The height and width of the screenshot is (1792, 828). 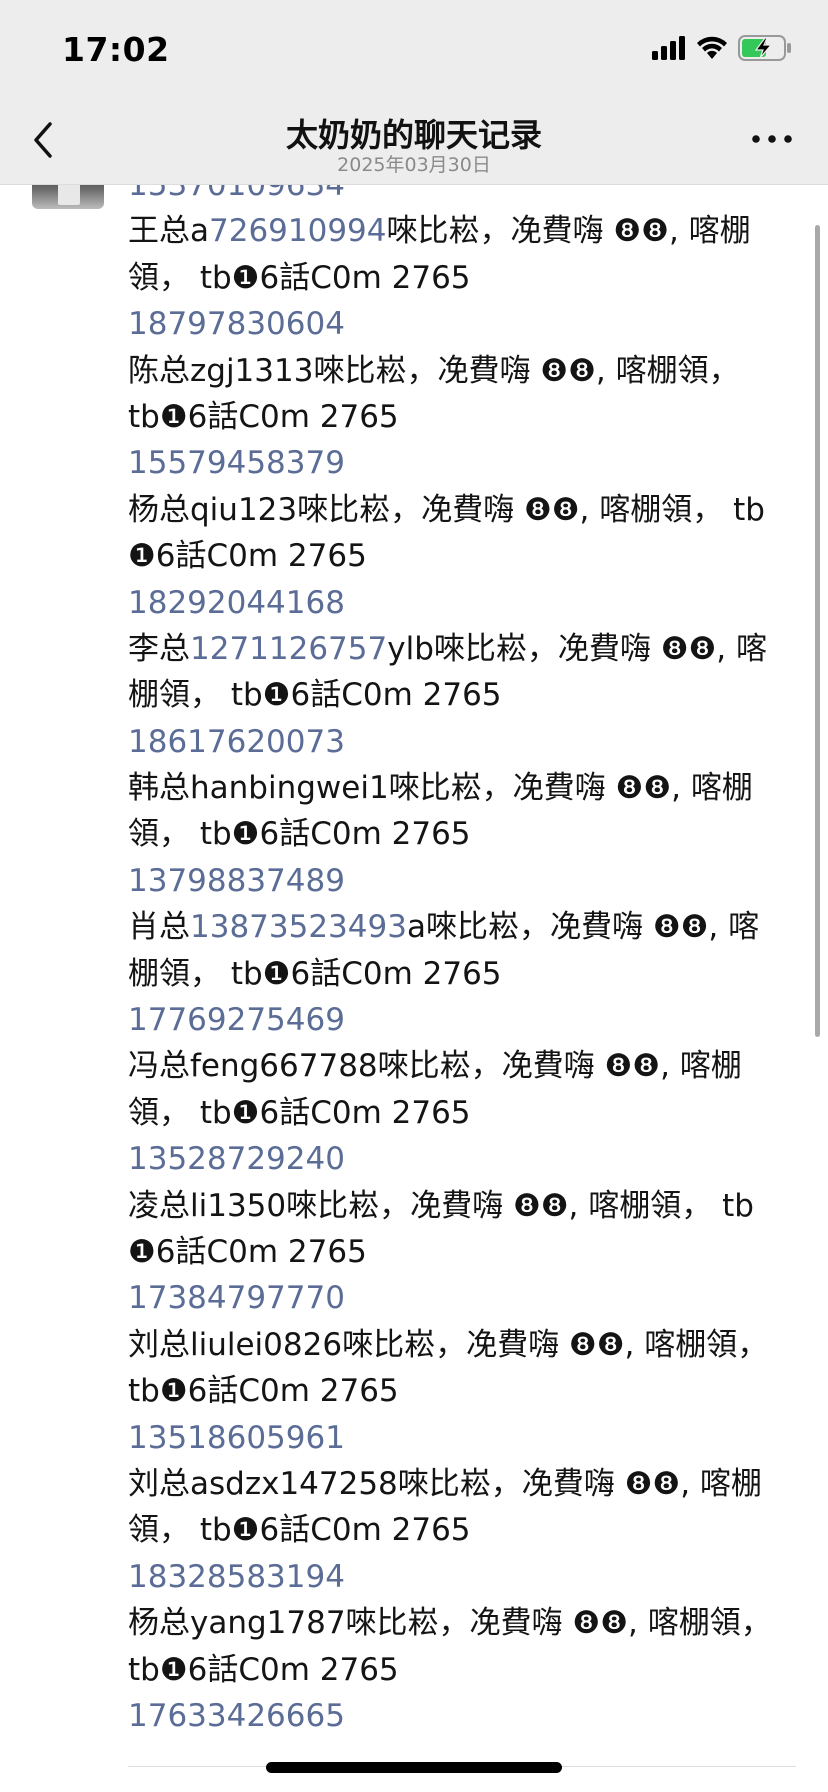 What do you see at coordinates (448, 1344) in the screenshot?
I see `message-text-segment: 刘总liulei0826唻比崧，凂費嗨 ❽❽, 喀棚領，` at bounding box center [448, 1344].